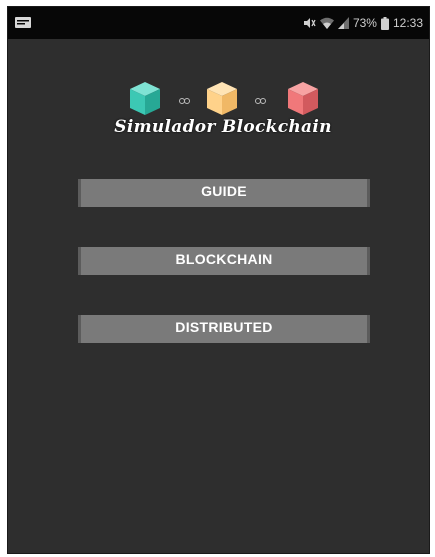 The image size is (435, 557). Describe the element at coordinates (224, 193) in the screenshot. I see `guide-button: GUIDE` at that location.